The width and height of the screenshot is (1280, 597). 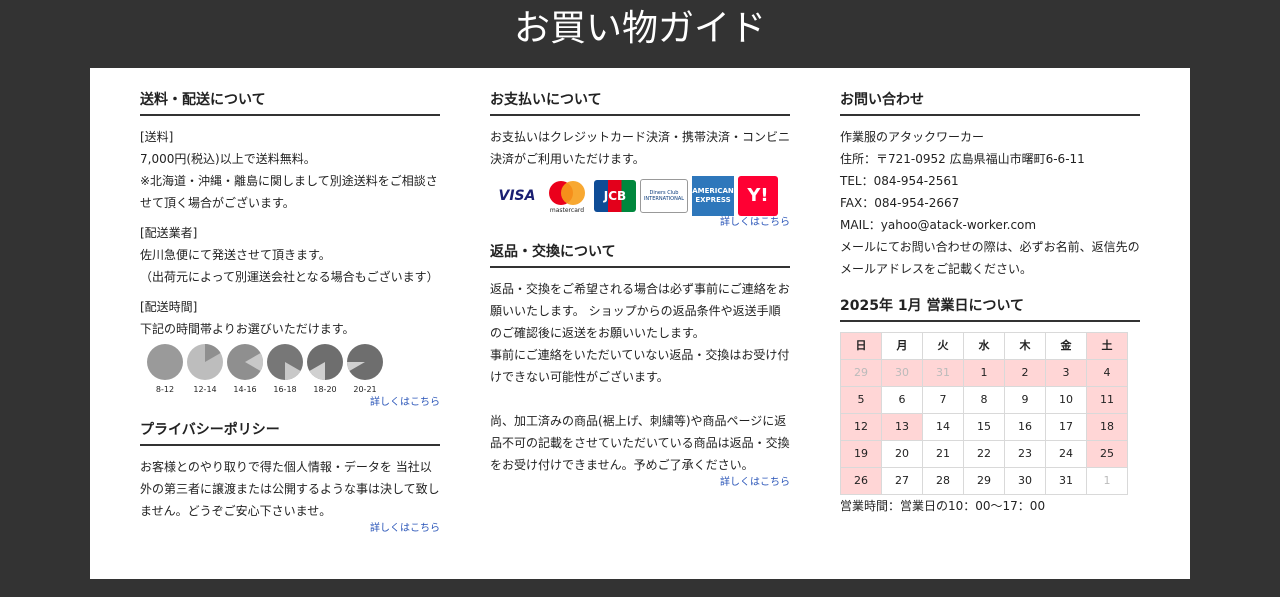 I want to click on privacy-line2: 外の第三者に譲渡または公開するような事は決して致し, so click(x=290, y=489).